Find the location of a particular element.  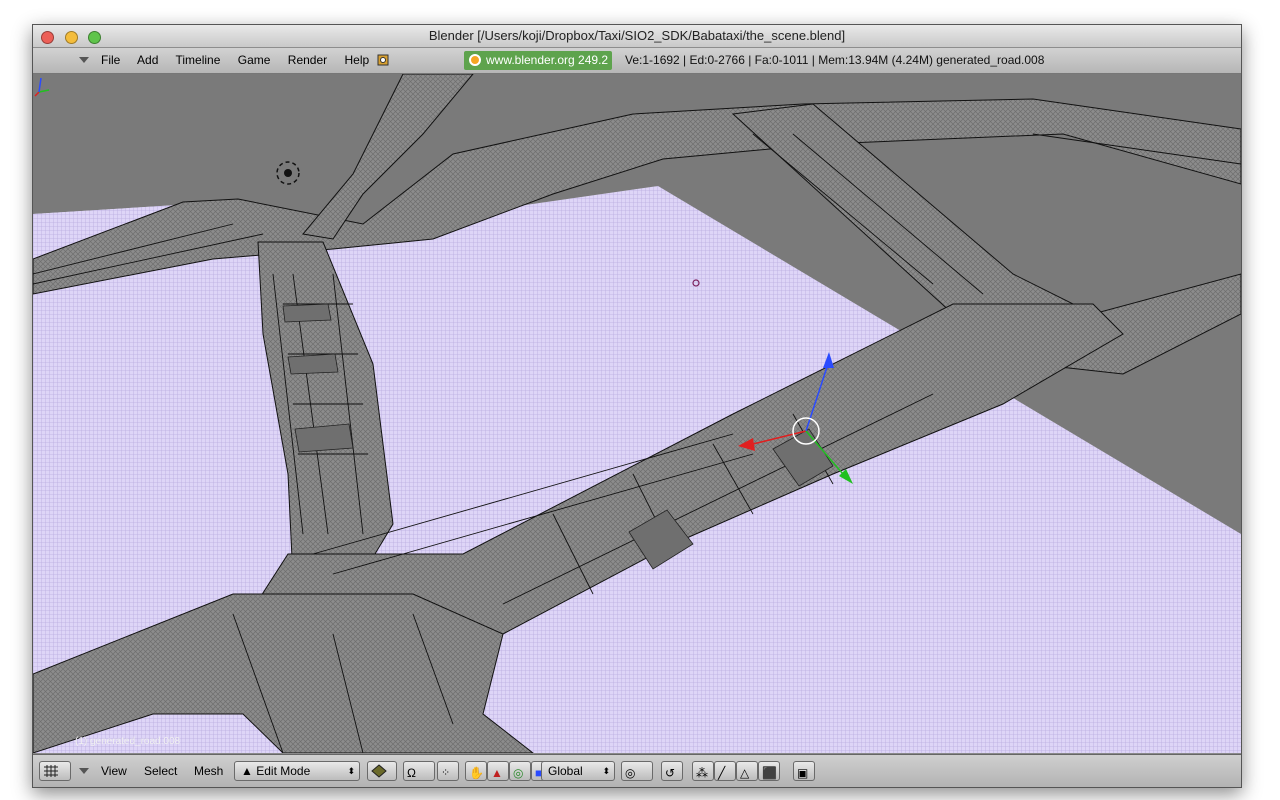

menu-render: Render is located at coordinates (307, 60).